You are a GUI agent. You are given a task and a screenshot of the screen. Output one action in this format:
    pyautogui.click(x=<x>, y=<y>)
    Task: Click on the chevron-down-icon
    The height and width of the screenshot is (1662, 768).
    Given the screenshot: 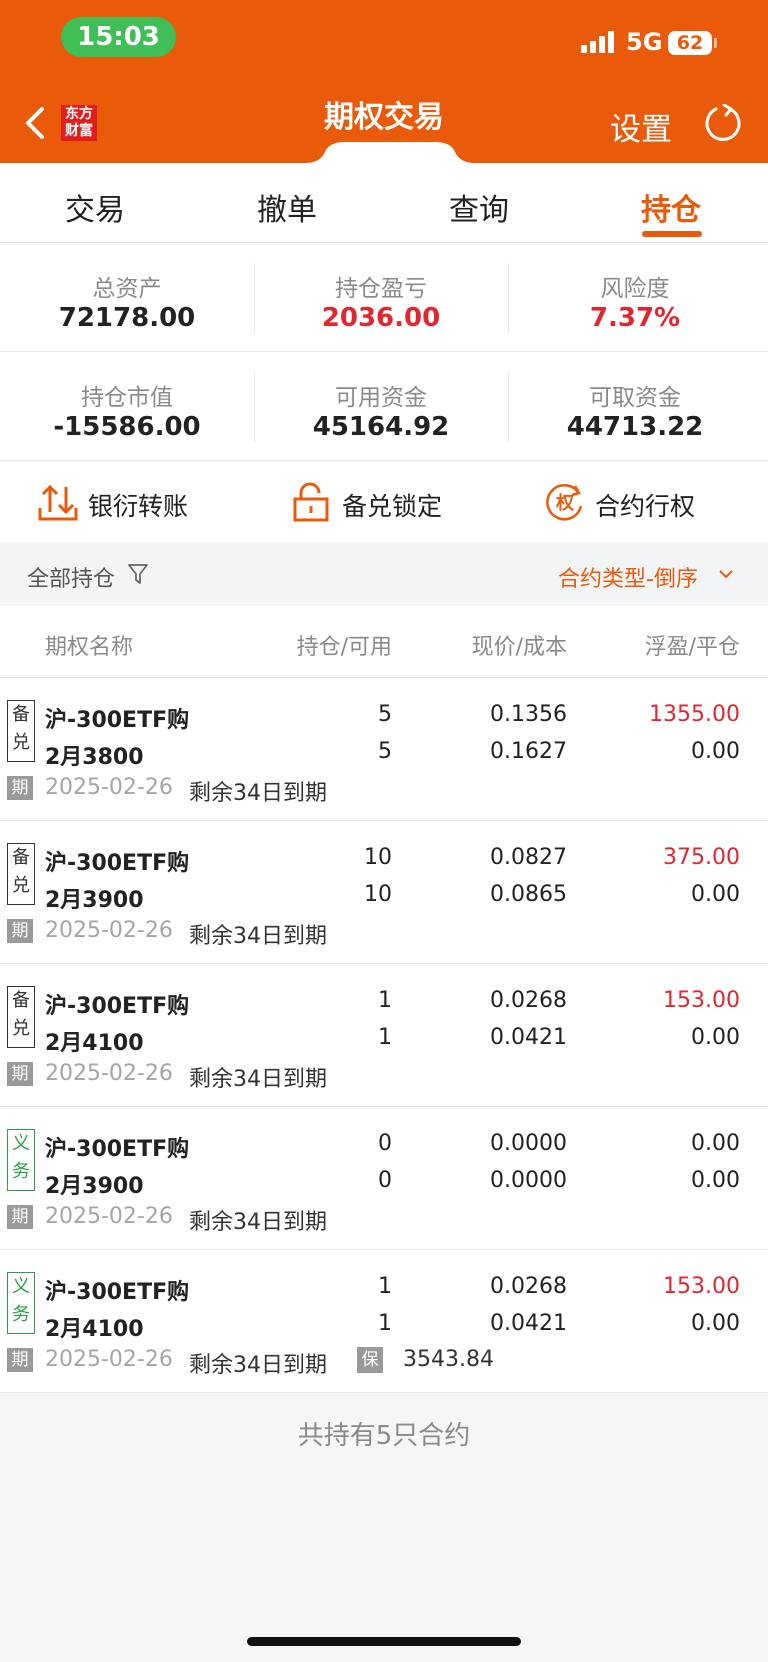 What is the action you would take?
    pyautogui.click(x=726, y=574)
    